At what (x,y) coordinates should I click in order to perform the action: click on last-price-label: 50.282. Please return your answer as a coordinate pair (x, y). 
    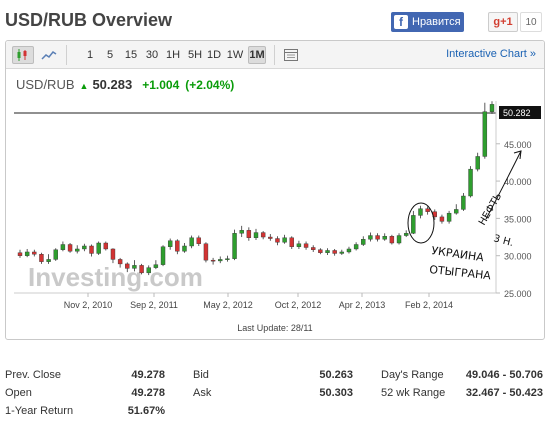
    Looking at the image, I should click on (517, 113).